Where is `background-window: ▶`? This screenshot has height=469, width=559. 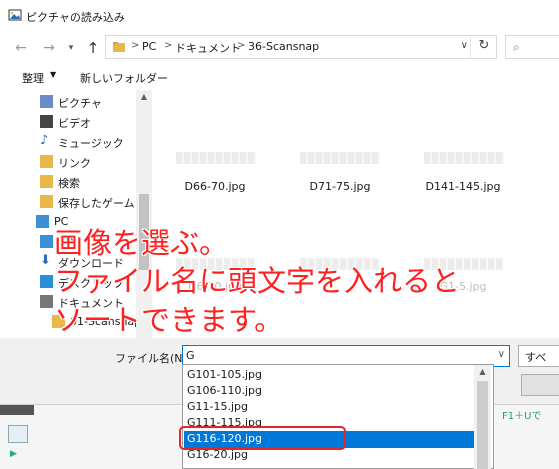
background-window: ▶ is located at coordinates (91, 436).